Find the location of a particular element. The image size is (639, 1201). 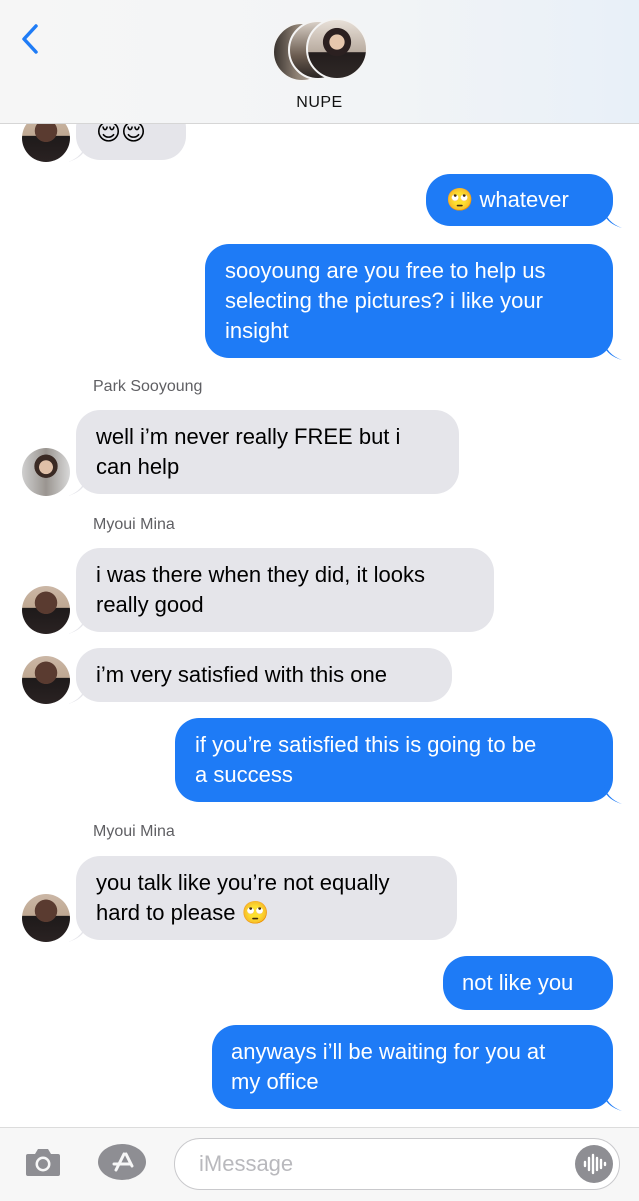

message-text: 😌😌 is located at coordinates (121, 135).